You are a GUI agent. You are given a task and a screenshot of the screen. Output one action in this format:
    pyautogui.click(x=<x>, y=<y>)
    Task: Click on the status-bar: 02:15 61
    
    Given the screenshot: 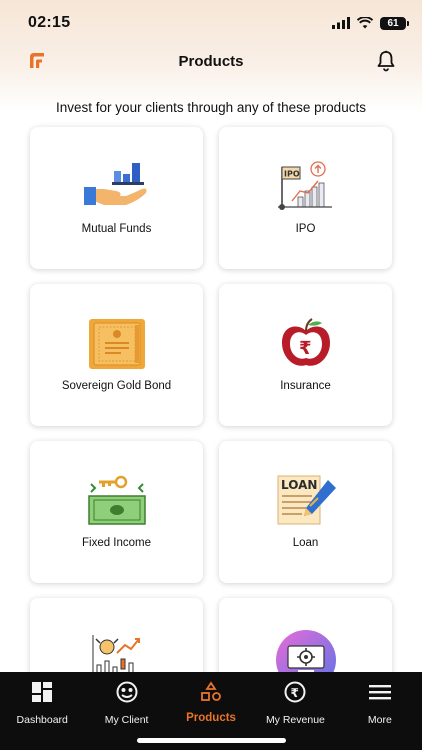 What is the action you would take?
    pyautogui.click(x=211, y=23)
    